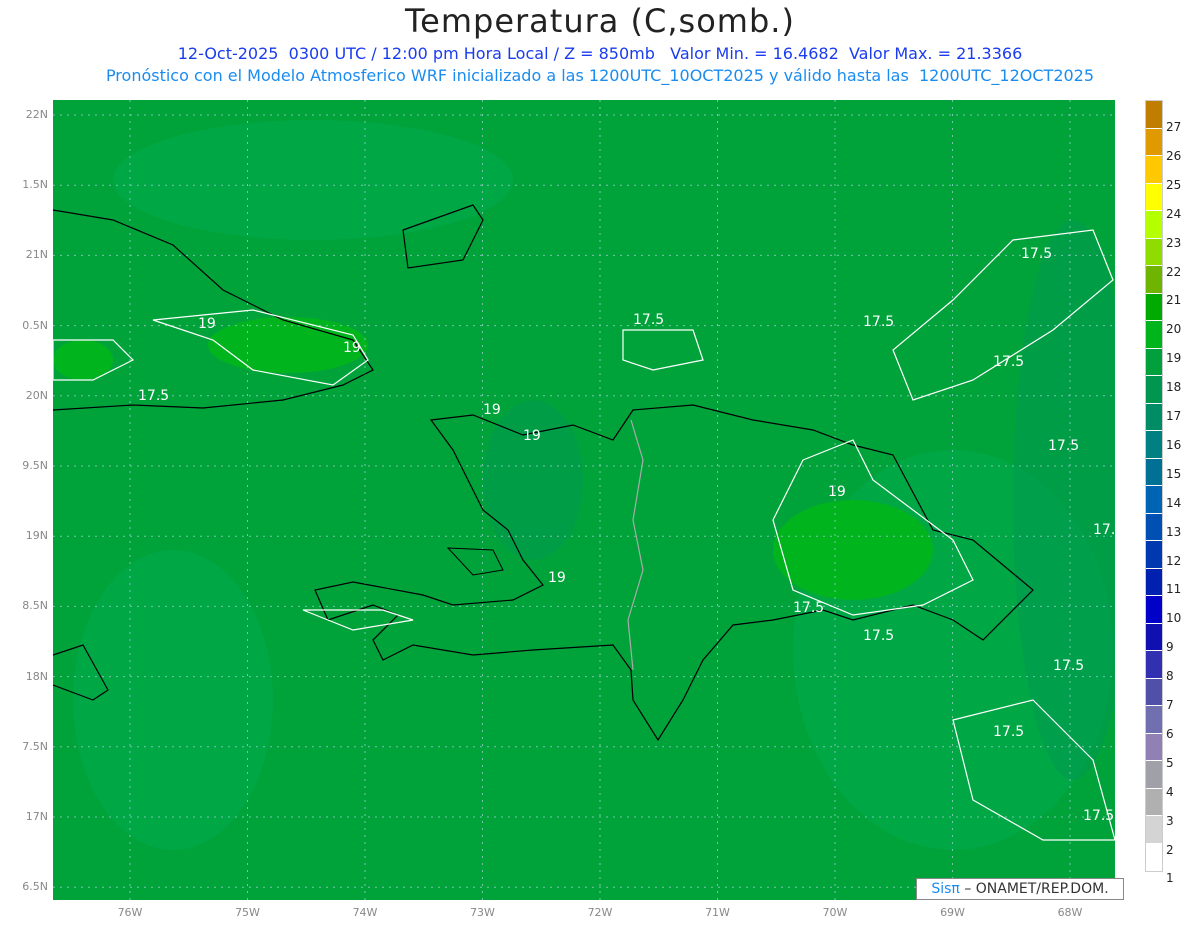 This screenshot has width=1200, height=927. I want to click on lon-label: 68W, so click(1070, 912).